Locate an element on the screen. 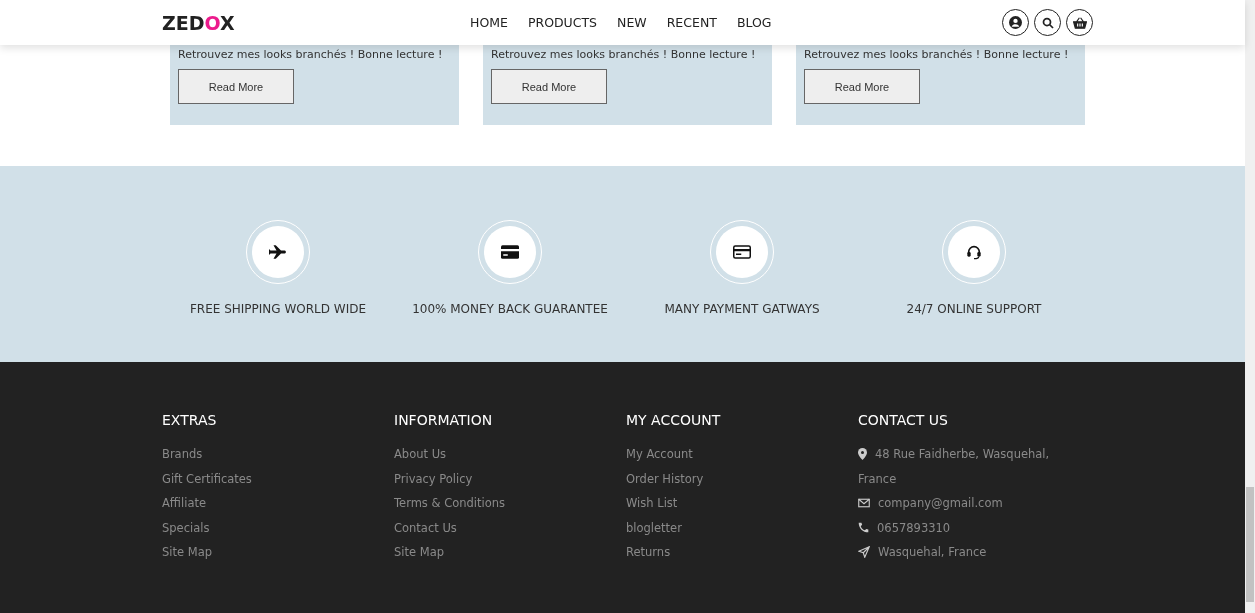 This screenshot has width=1255, height=613. footer-link: Gift Certificates is located at coordinates (278, 478).